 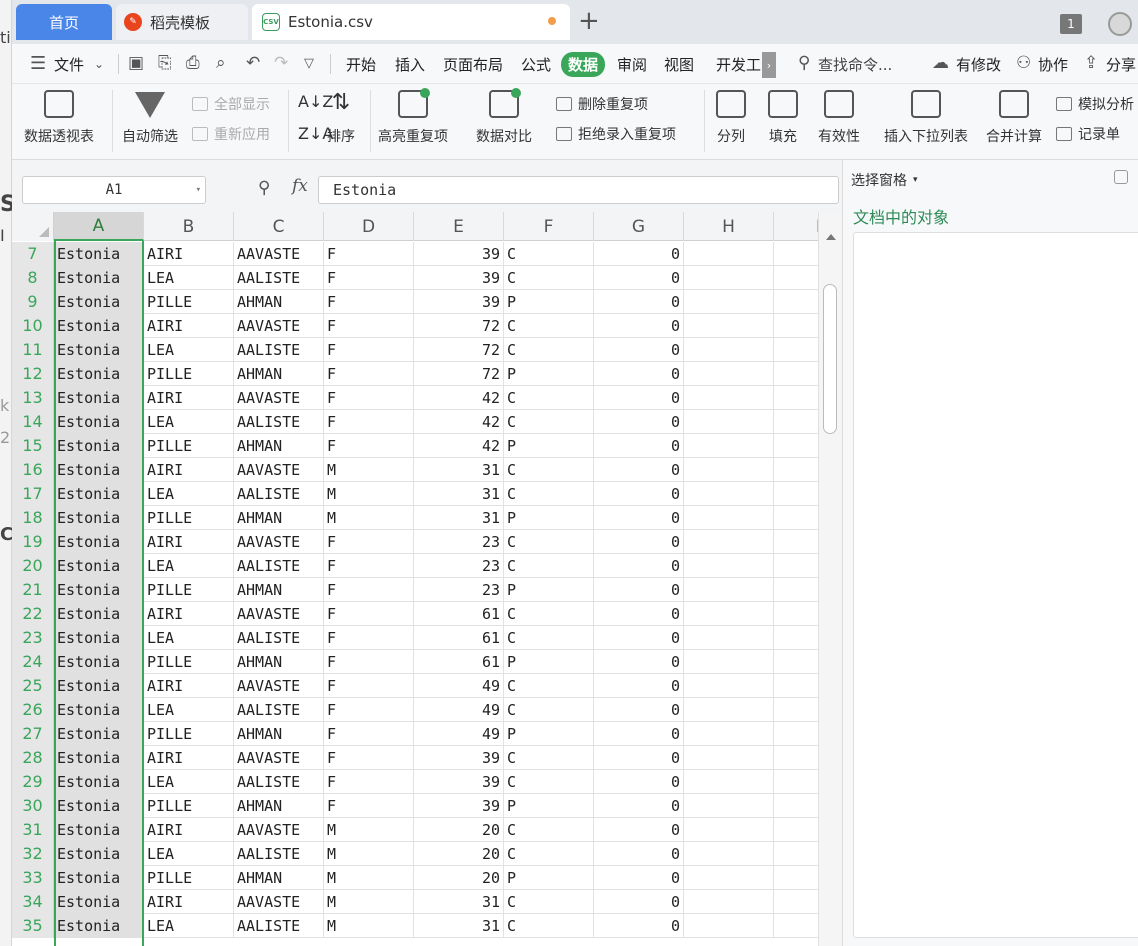 I want to click on row-header: 26, so click(x=33, y=710).